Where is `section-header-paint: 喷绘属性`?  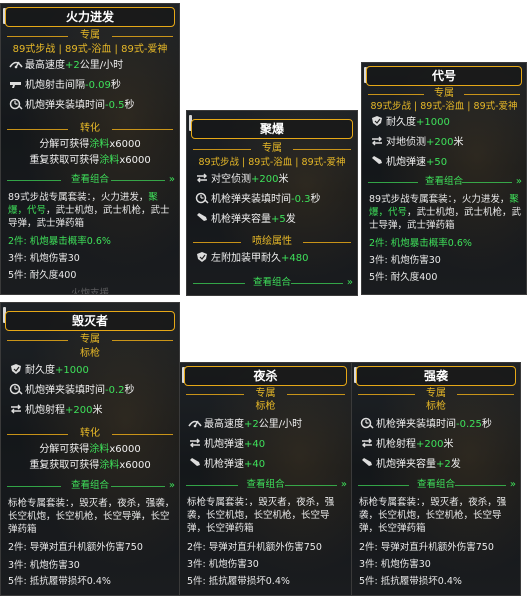
section-header-paint: 喷绘属性 is located at coordinates (272, 242).